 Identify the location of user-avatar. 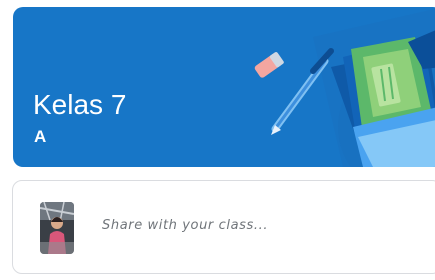
(57, 228).